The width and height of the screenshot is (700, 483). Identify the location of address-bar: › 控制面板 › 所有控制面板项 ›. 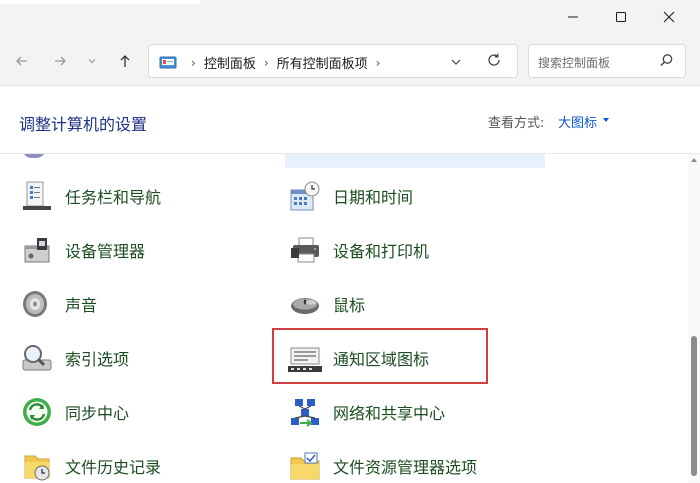
(333, 61).